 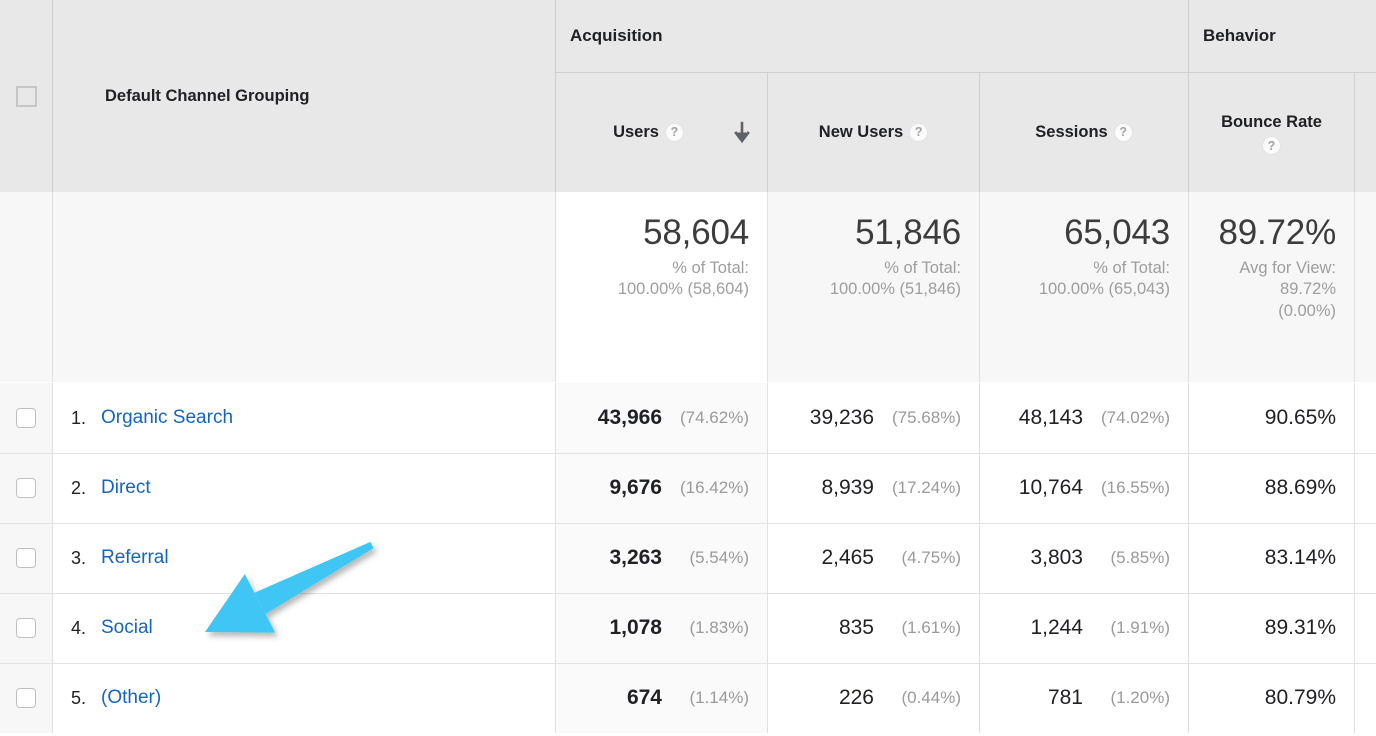 What do you see at coordinates (26, 287) in the screenshot?
I see `summary-checkbox-spacer` at bounding box center [26, 287].